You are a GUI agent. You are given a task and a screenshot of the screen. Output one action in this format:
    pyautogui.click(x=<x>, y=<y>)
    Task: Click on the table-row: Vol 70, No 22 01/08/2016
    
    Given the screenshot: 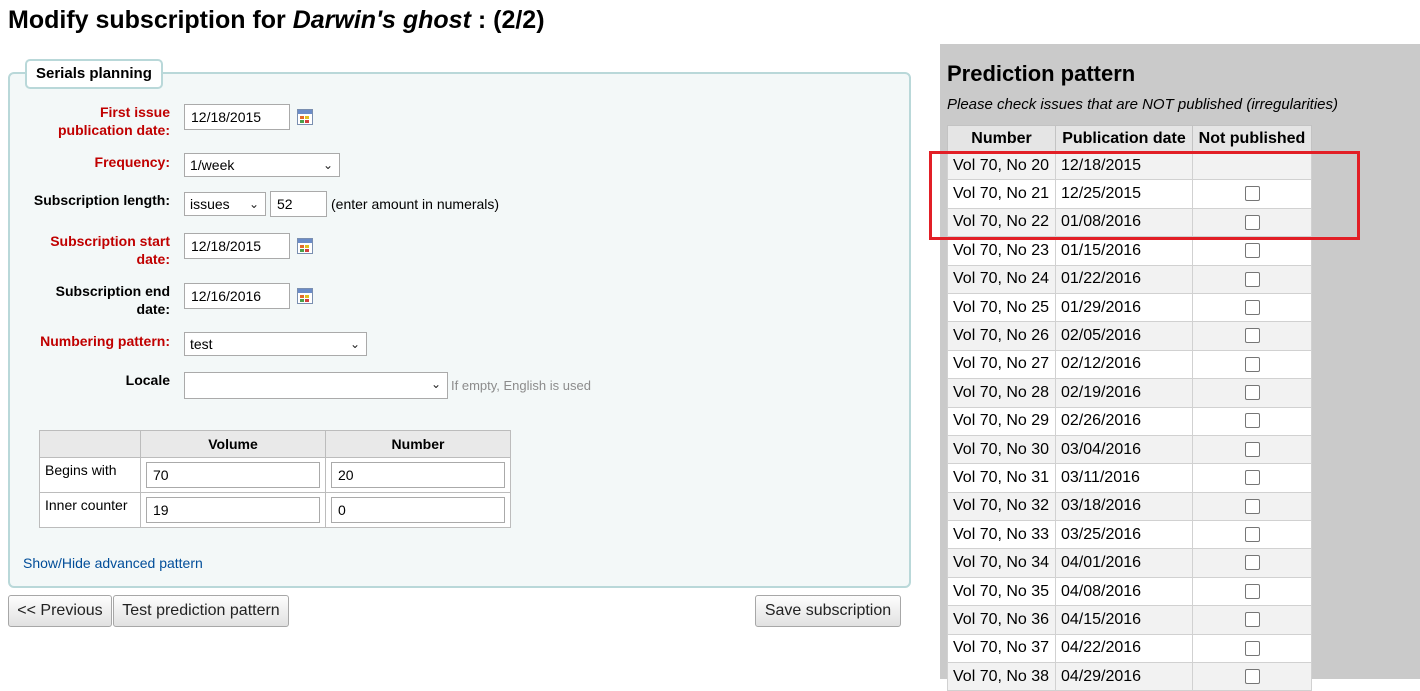 What is the action you would take?
    pyautogui.click(x=1129, y=222)
    